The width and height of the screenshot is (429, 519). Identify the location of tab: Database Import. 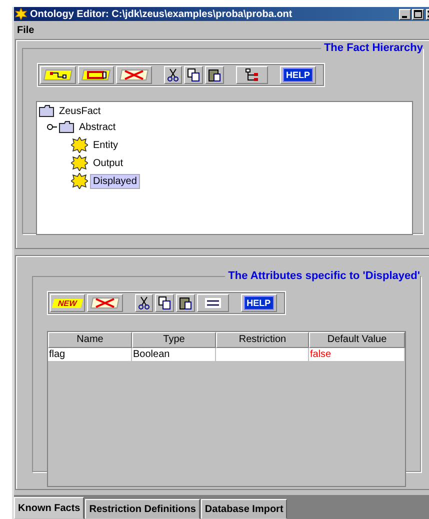
(244, 509).